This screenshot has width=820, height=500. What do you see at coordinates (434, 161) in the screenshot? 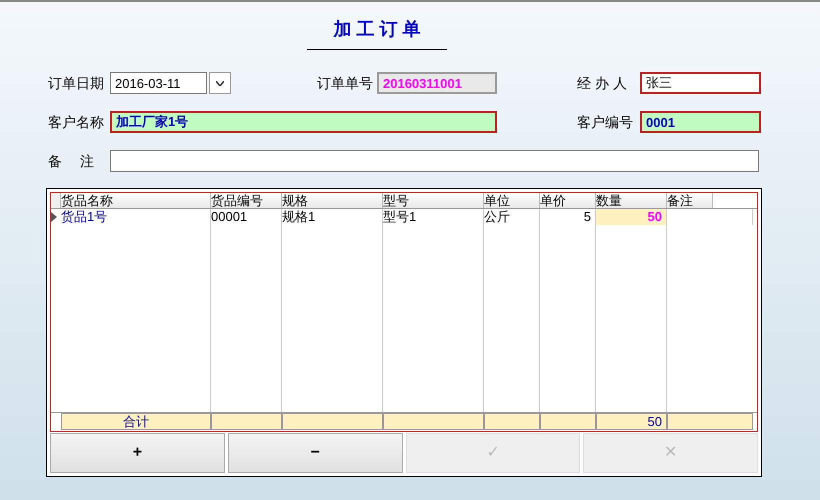
I see `remark-field` at bounding box center [434, 161].